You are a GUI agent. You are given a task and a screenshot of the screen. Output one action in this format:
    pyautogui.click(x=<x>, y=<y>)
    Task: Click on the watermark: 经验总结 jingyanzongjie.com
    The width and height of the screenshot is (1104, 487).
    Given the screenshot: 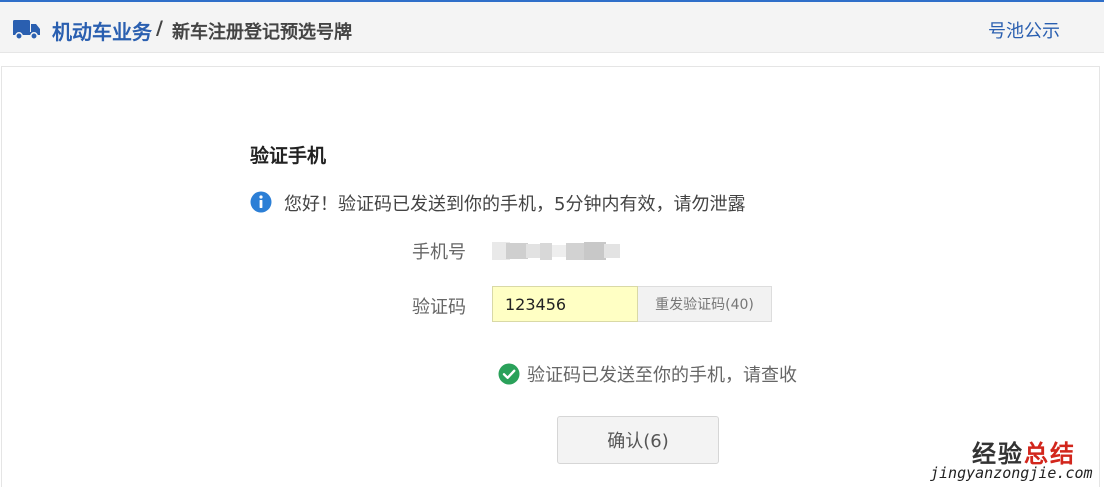 What is the action you would take?
    pyautogui.click(x=1015, y=459)
    